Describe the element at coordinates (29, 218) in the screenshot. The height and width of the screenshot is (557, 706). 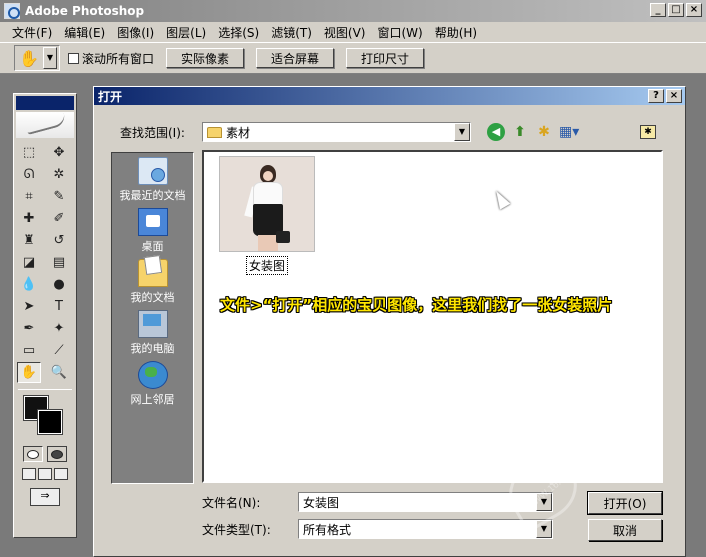
I see `healing-brush-icon: ✚` at that location.